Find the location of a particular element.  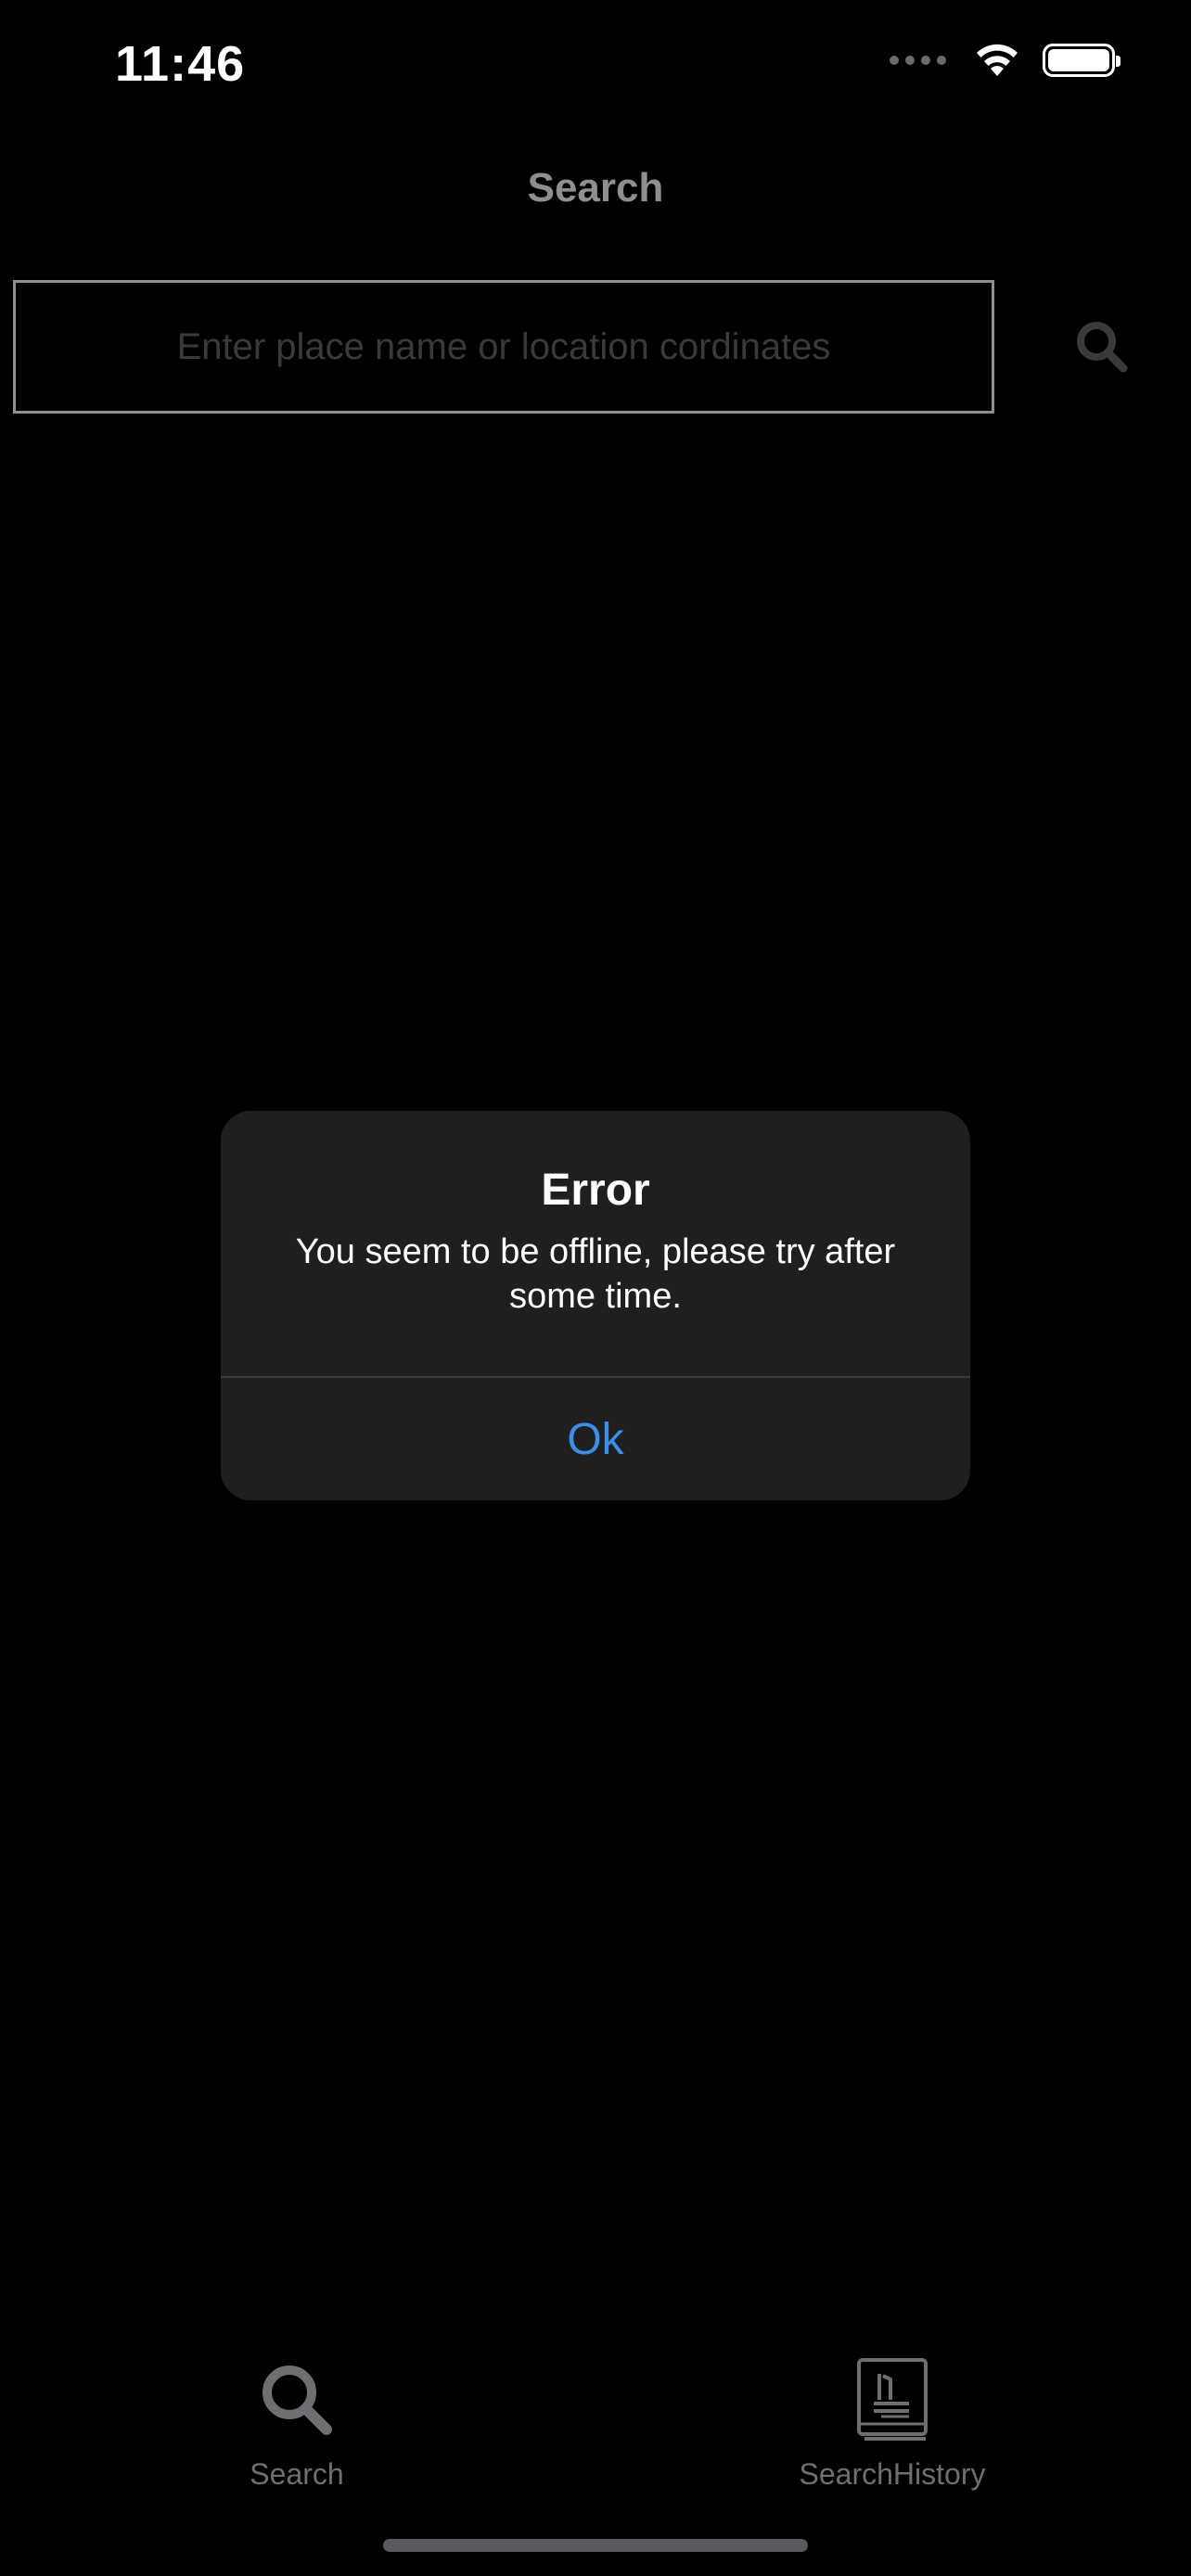

tab-bar: Search SearchHistory is located at coordinates (595, 2420).